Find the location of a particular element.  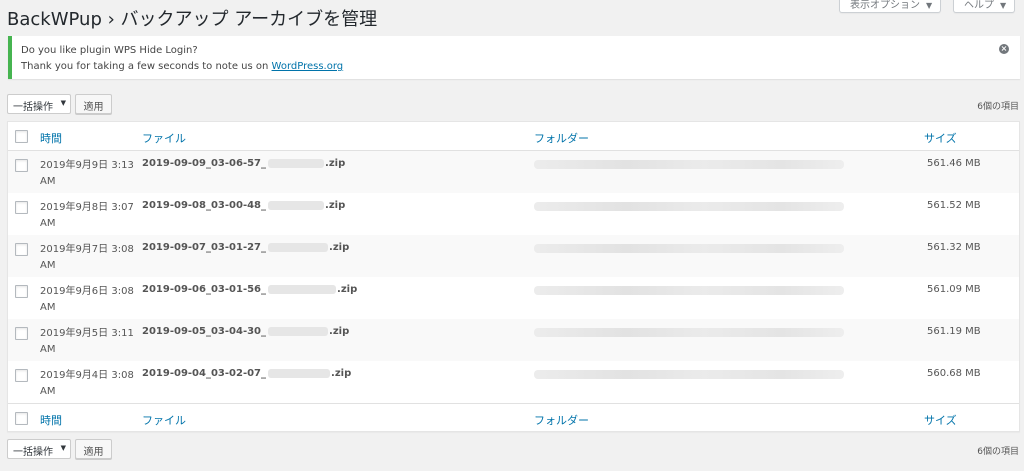

backup-file-link: 2019-09-08_03-00-48_ .zip is located at coordinates (243, 205).